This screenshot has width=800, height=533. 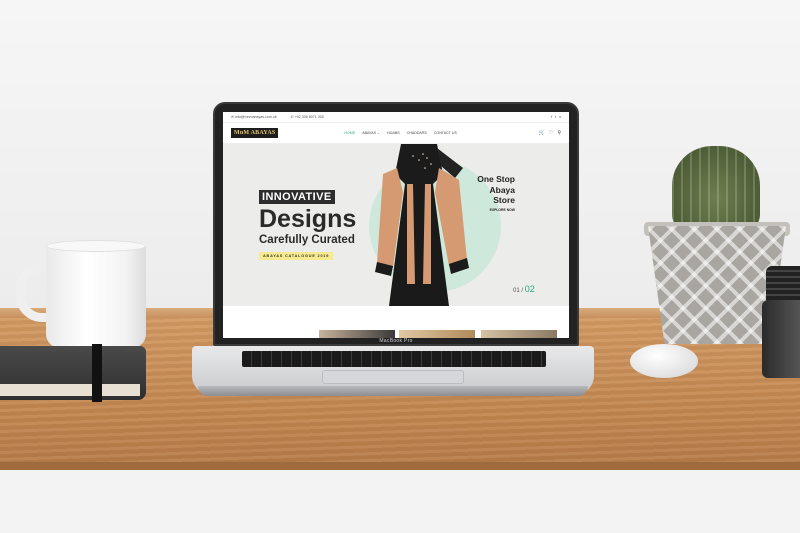 I want to click on vimeo-icon: v, so click(x=560, y=117).